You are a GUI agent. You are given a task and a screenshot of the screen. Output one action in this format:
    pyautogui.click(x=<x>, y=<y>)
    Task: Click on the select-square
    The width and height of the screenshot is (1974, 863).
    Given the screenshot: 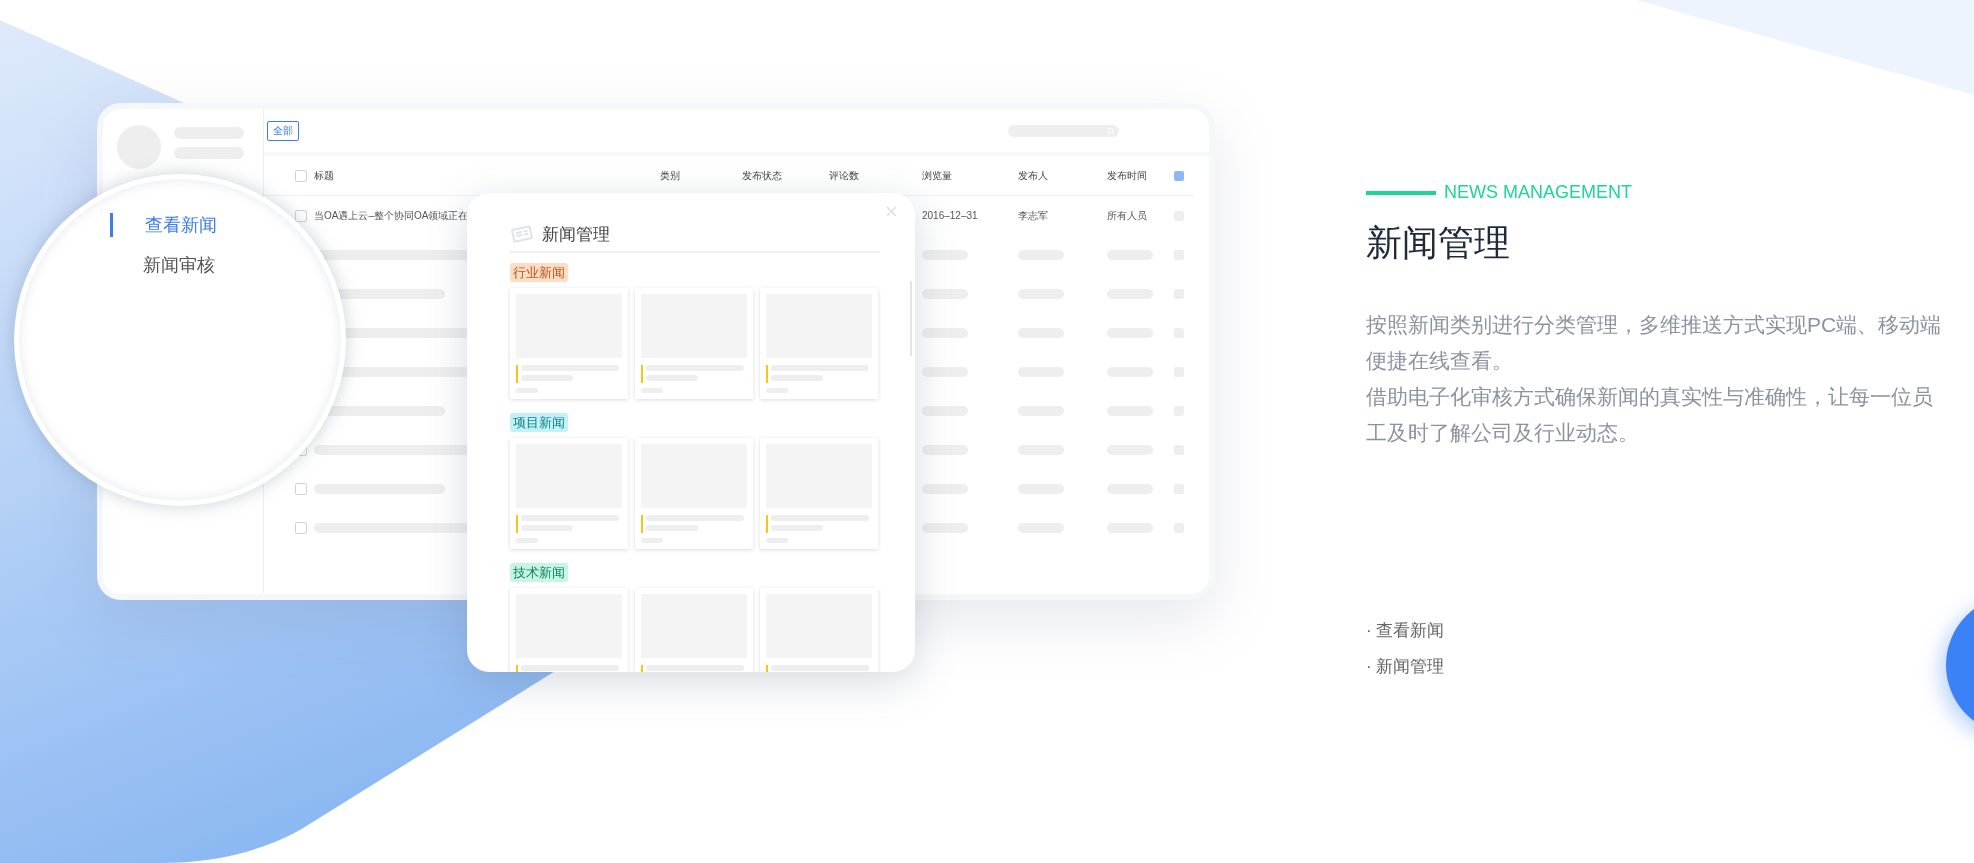 What is the action you would take?
    pyautogui.click(x=1179, y=175)
    